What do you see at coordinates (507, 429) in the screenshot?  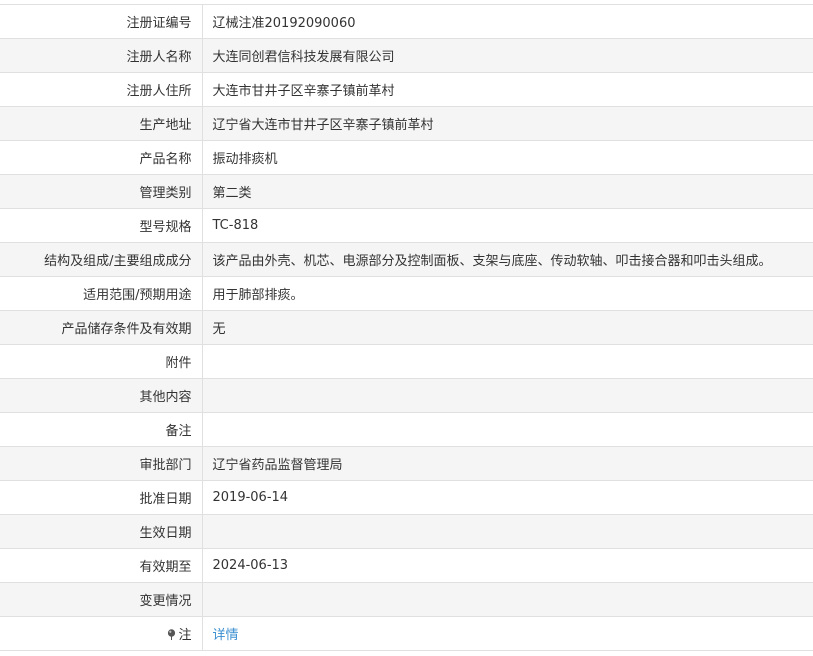 I see `value-remarks` at bounding box center [507, 429].